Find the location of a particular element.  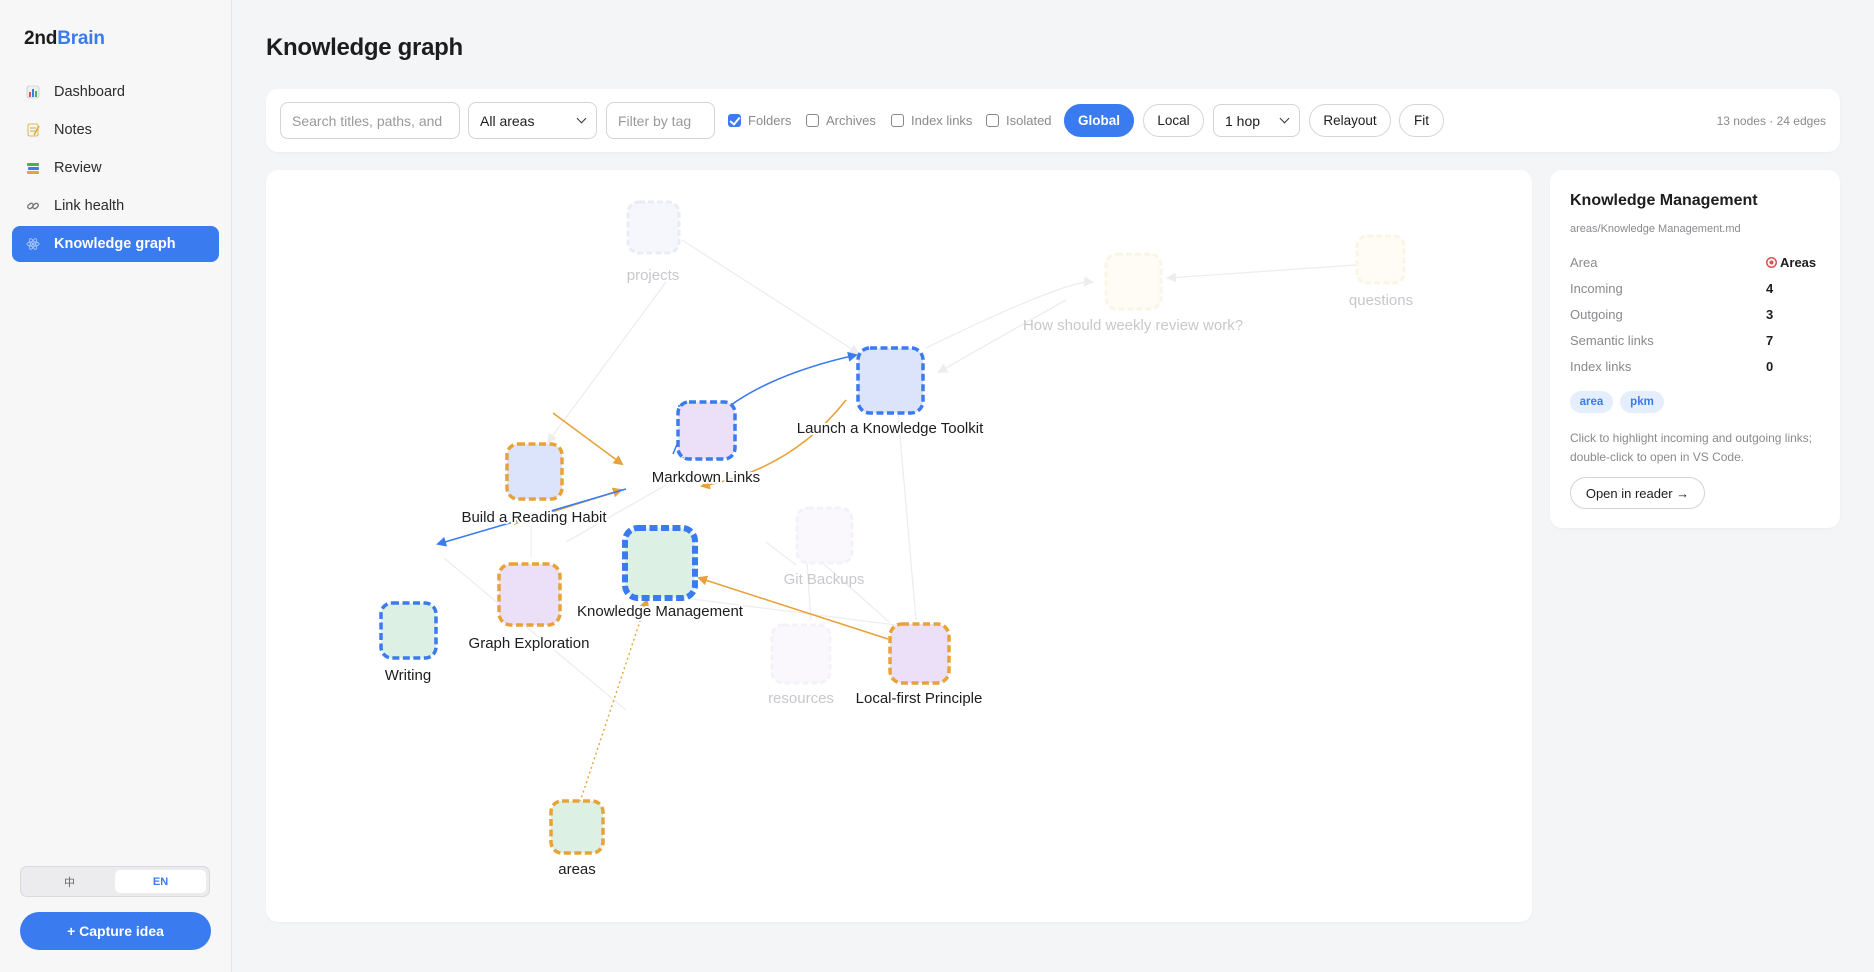

language-toggle: 中 EN is located at coordinates (115, 881).